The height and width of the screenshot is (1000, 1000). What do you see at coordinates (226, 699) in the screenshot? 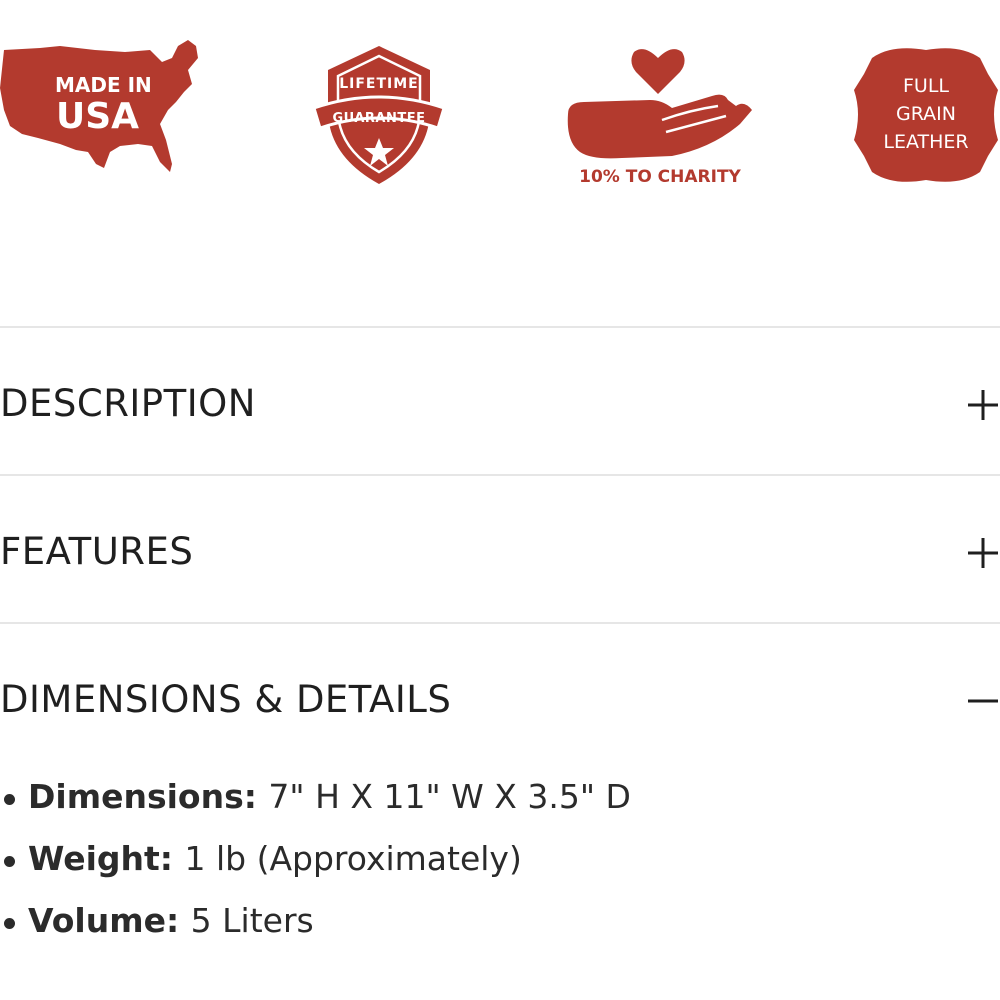
I see `dimensions-title: DIMENSIONS & DETAILS` at bounding box center [226, 699].